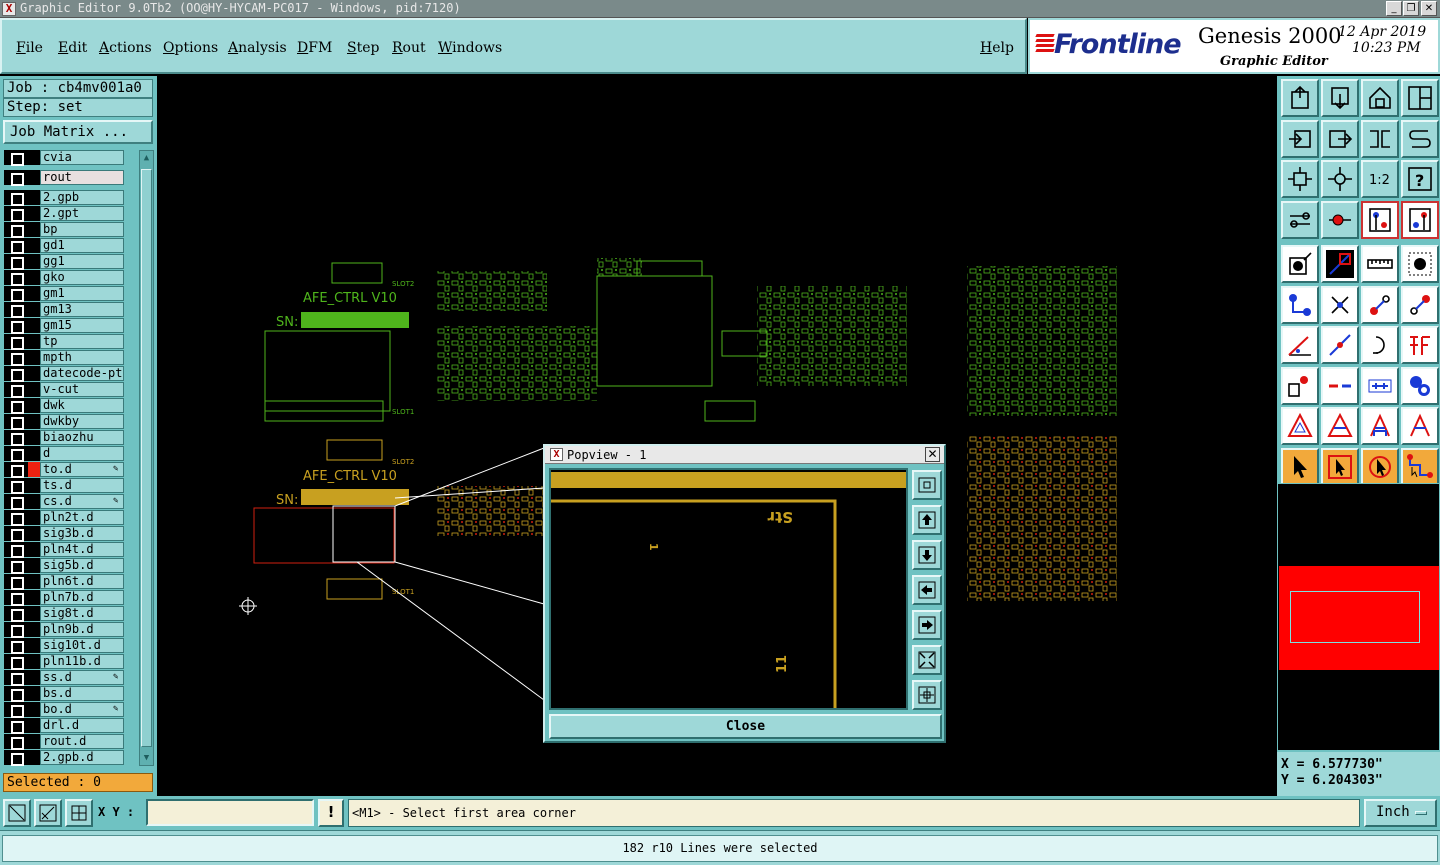 Image resolution: width=1440 pixels, height=865 pixels. I want to click on layer-row: pln11b.d, so click(70, 662).